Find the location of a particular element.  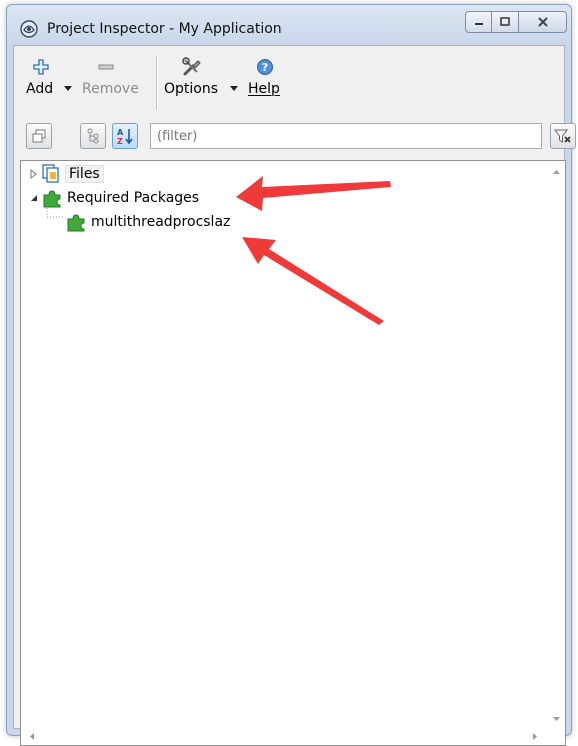

clear-filter-button is located at coordinates (563, 136).